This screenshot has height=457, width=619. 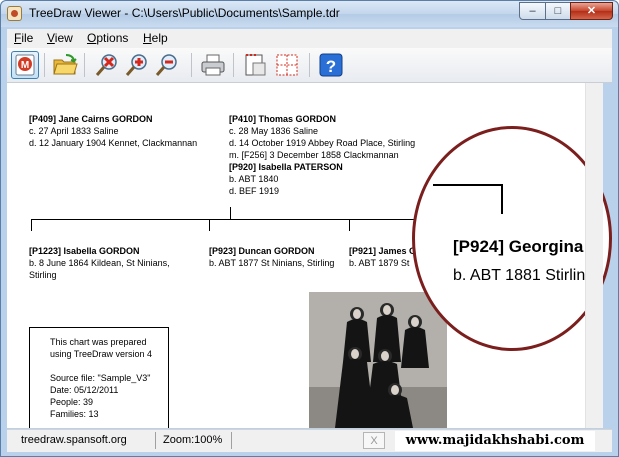 What do you see at coordinates (379, 263) in the screenshot?
I see `person-detail: b. ABT 1879 St` at bounding box center [379, 263].